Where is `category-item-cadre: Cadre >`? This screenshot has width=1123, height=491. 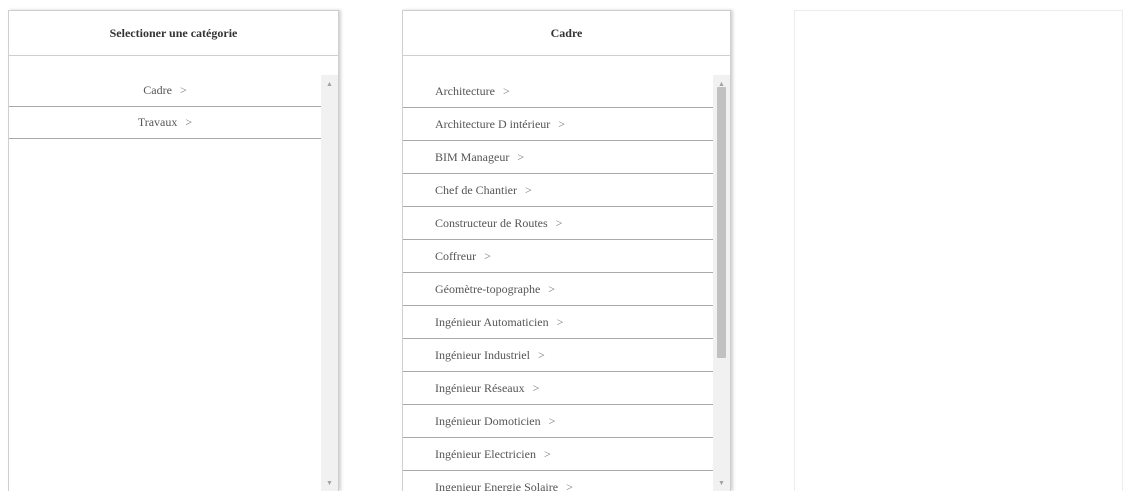
category-item-cadre: Cadre > is located at coordinates (165, 91).